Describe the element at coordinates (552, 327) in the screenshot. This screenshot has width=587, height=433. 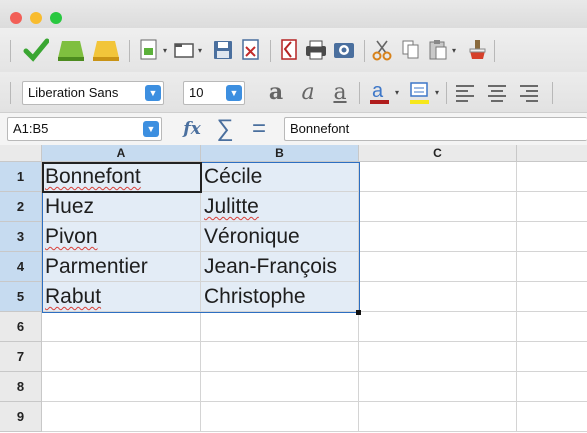
I see `cell-d6` at that location.